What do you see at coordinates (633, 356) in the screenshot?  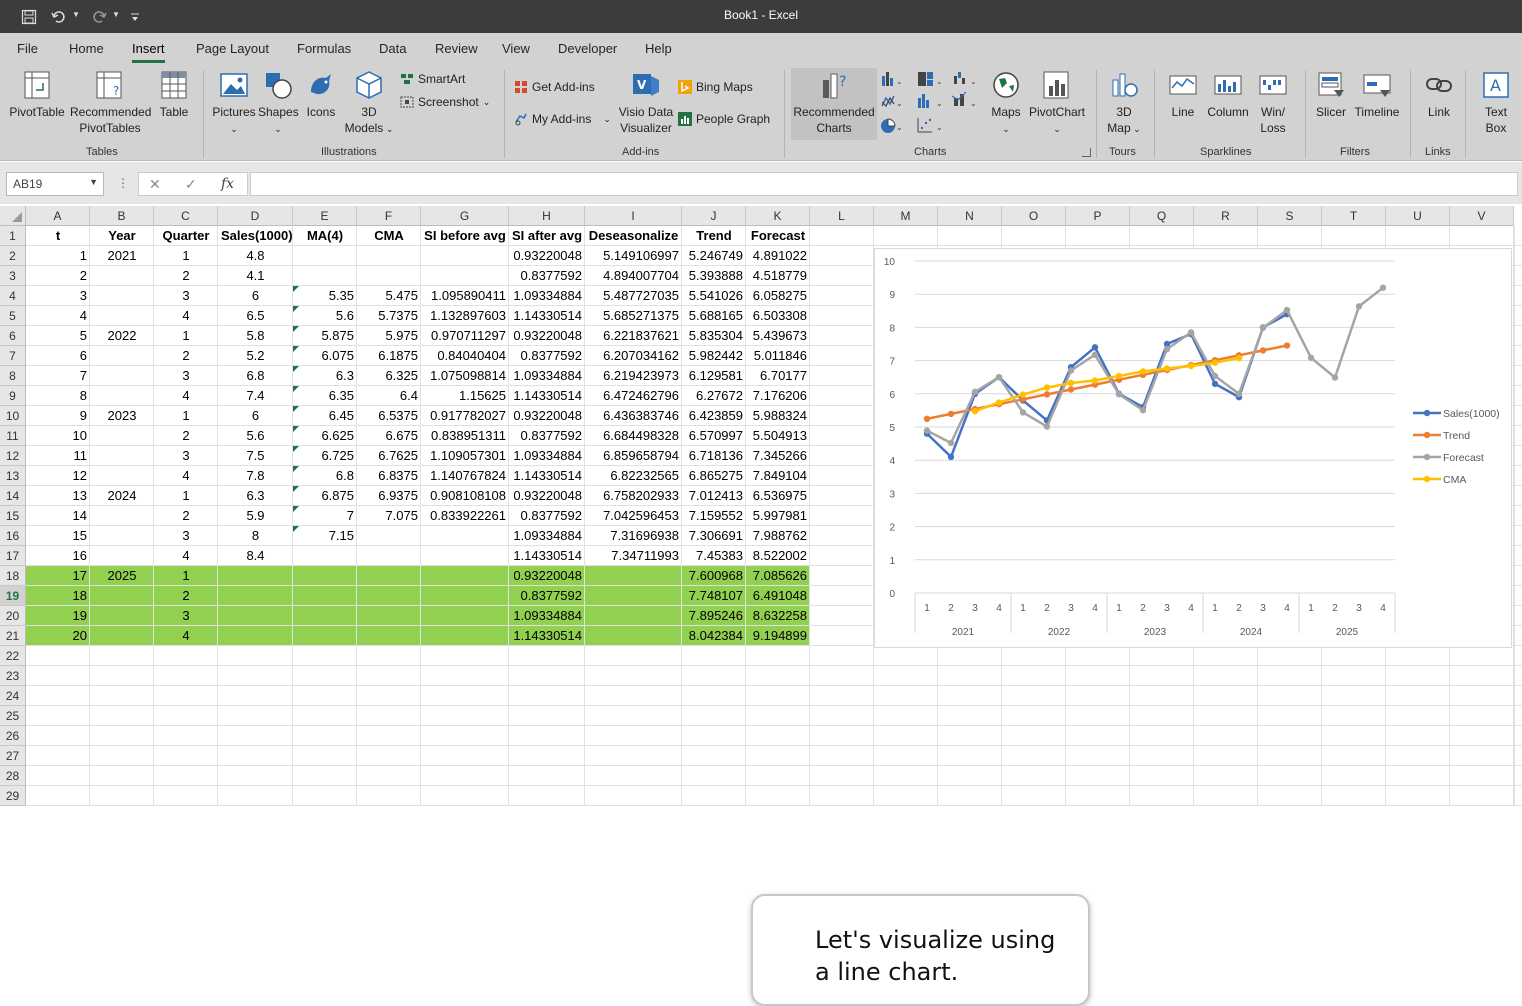 I see `table-cell: 6.207034162` at bounding box center [633, 356].